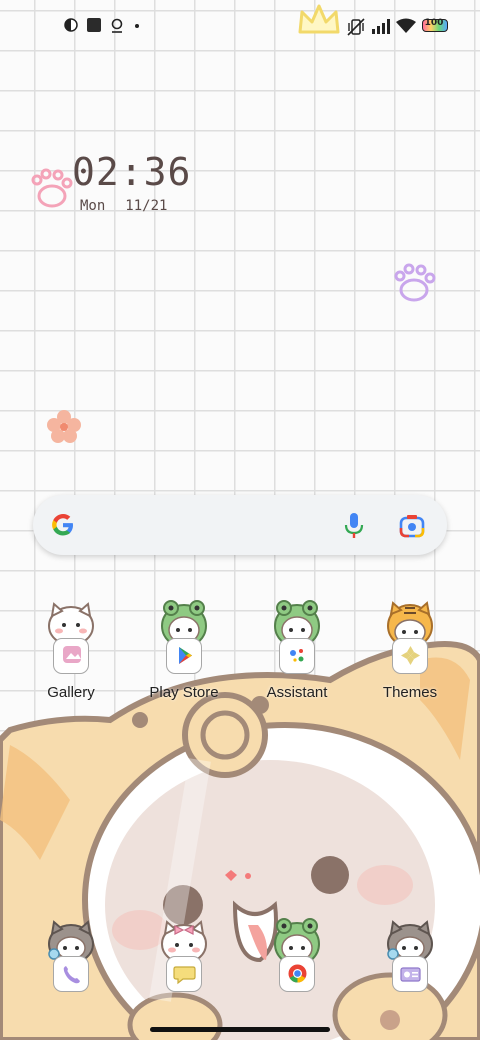 Image resolution: width=480 pixels, height=1040 pixels. I want to click on app-play-store: Play Store, so click(184, 650).